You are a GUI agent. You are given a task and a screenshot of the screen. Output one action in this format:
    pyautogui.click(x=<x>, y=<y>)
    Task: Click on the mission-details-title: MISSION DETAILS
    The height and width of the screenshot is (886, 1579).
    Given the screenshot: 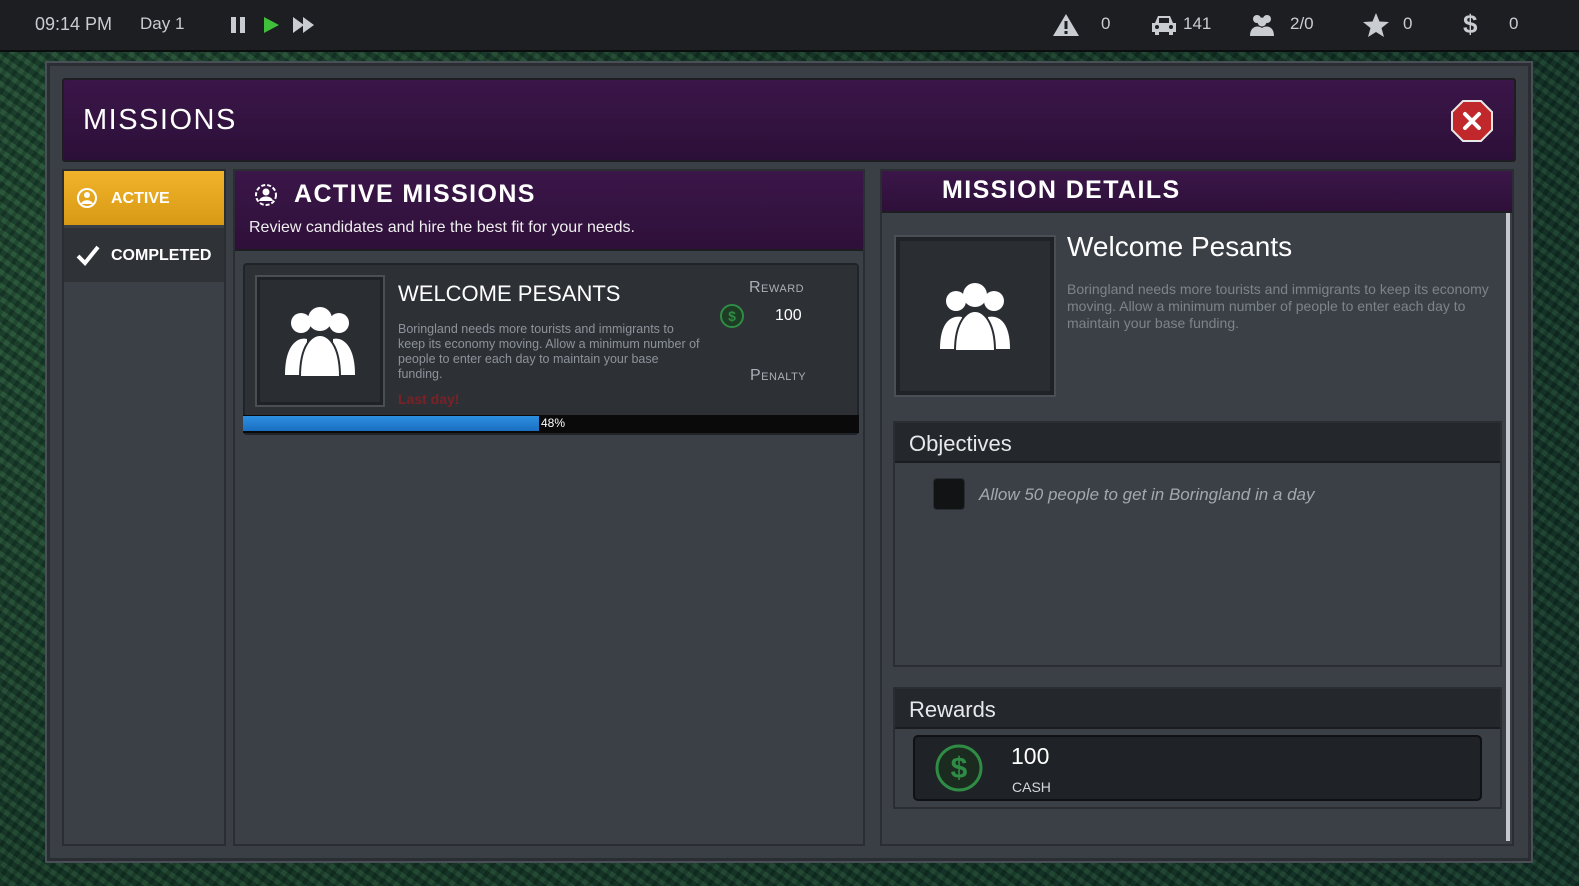 What is the action you would take?
    pyautogui.click(x=1061, y=190)
    